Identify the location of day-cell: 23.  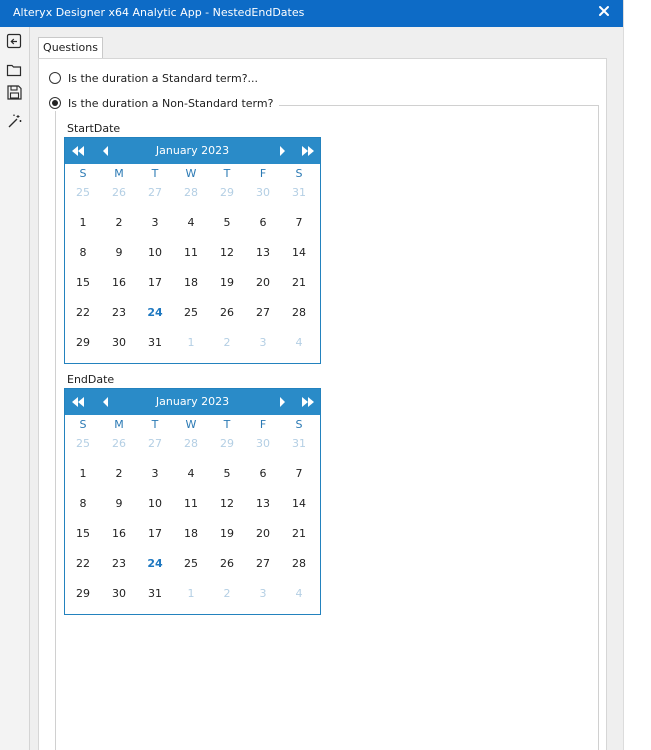
(119, 564).